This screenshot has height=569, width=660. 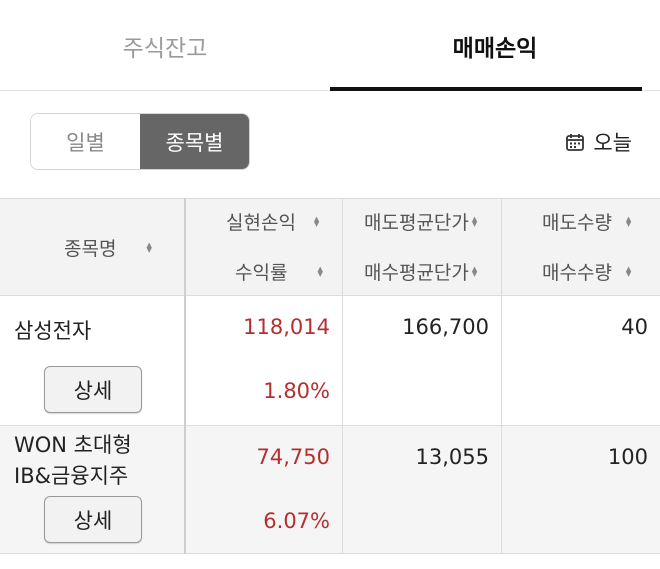 I want to click on view-mode-segmented-control: 일별 종목별, so click(x=140, y=141).